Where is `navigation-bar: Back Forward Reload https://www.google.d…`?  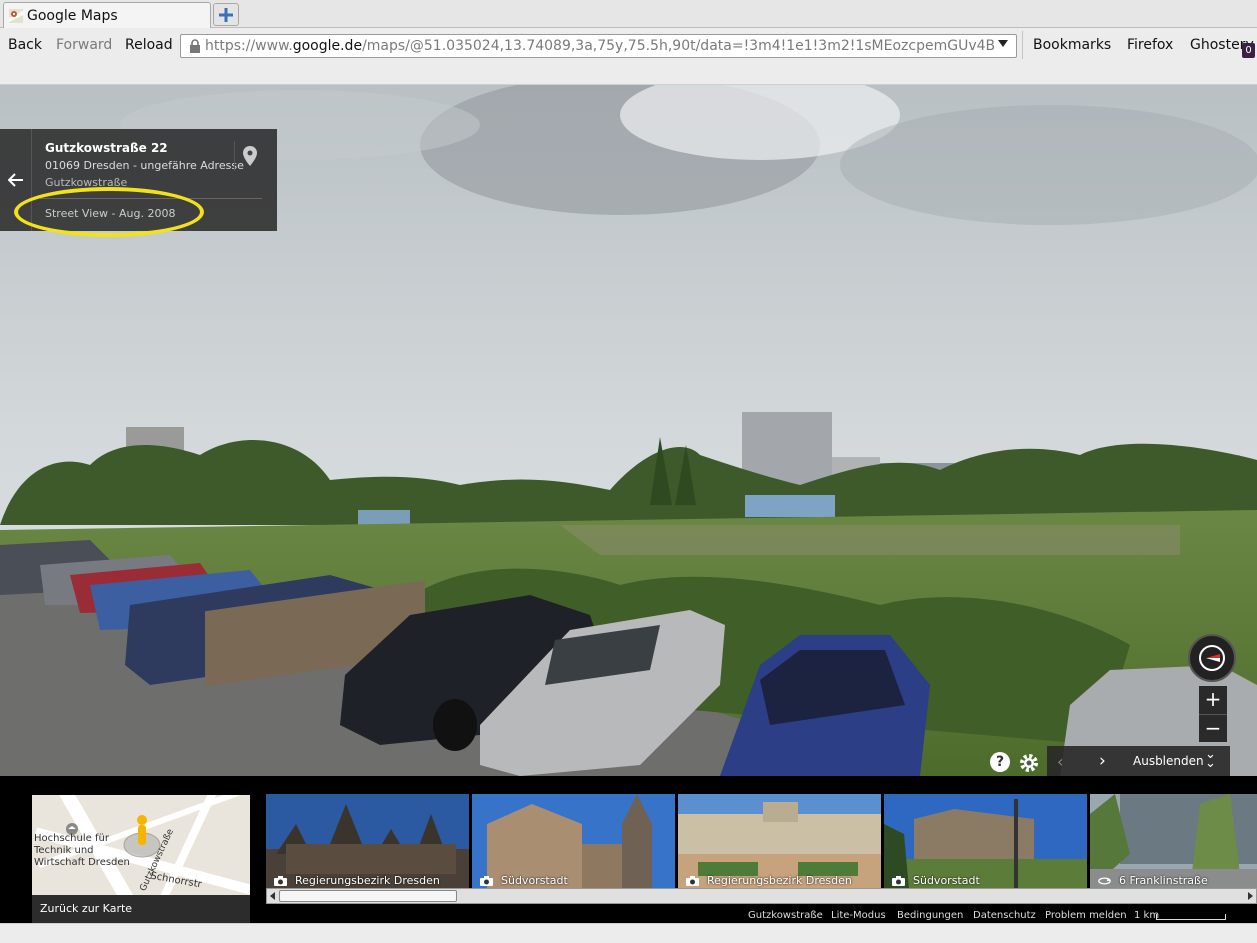 navigation-bar: Back Forward Reload https://www.google.d… is located at coordinates (628, 57).